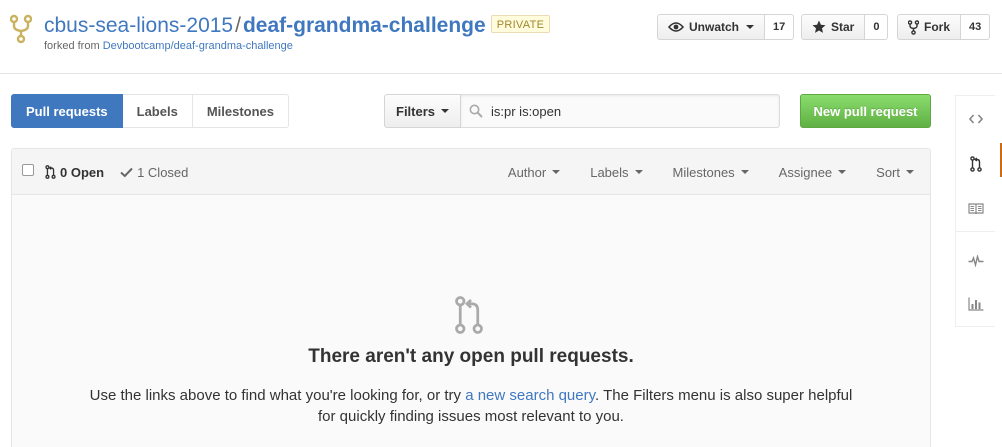  What do you see at coordinates (138, 25) in the screenshot?
I see `repo-owner-link: cbus-sea-lions-2015` at bounding box center [138, 25].